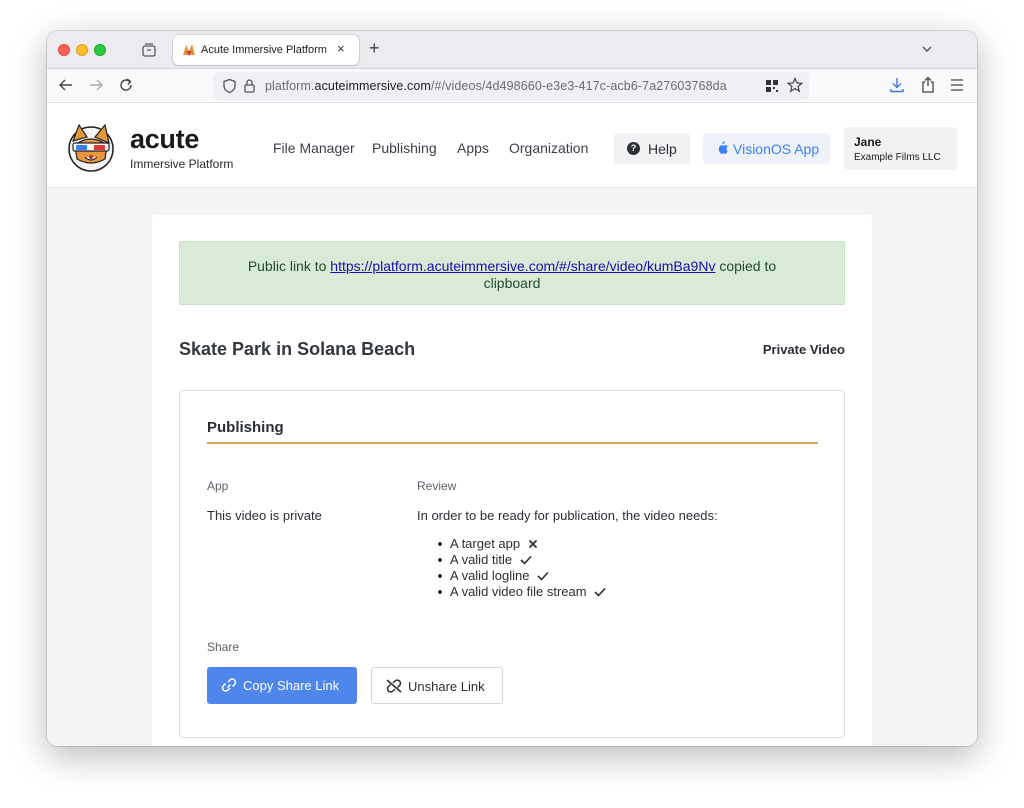 Image resolution: width=1024 pixels, height=808 pixels. I want to click on acute-favicon-icon, so click(189, 50).